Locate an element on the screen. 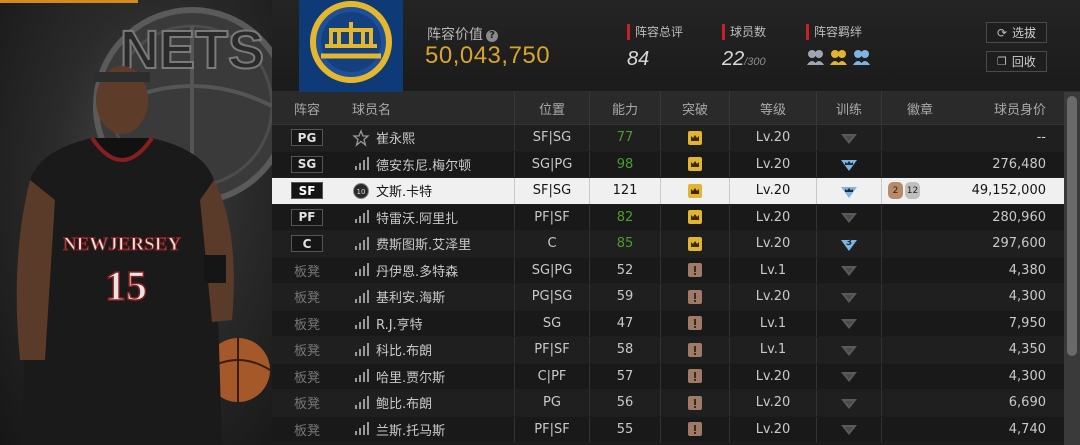 This screenshot has width=1080, height=445. bond-gold-icon is located at coordinates (838, 57).